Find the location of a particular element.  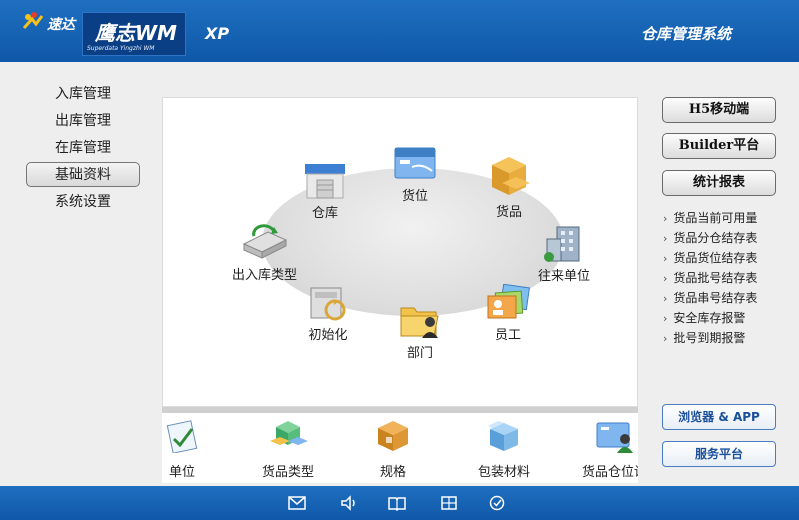

strip-item-packaging-label: 包装材料 is located at coordinates (504, 472).